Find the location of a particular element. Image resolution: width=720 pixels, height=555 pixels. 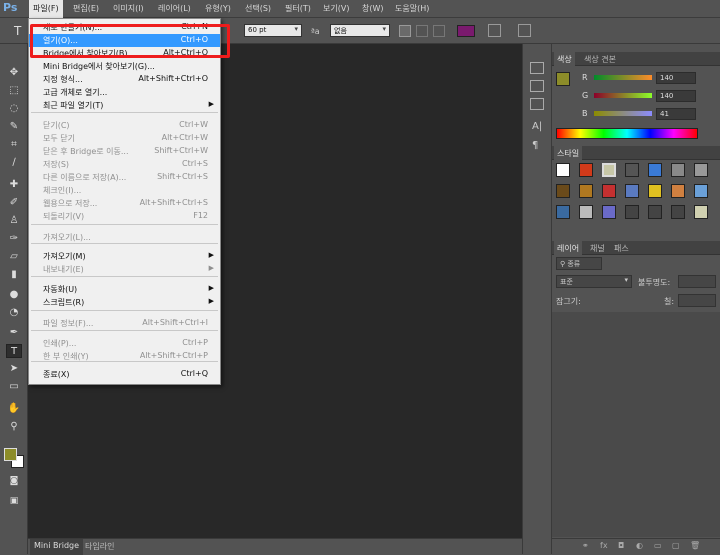

g-value-field: 140 is located at coordinates (676, 96).